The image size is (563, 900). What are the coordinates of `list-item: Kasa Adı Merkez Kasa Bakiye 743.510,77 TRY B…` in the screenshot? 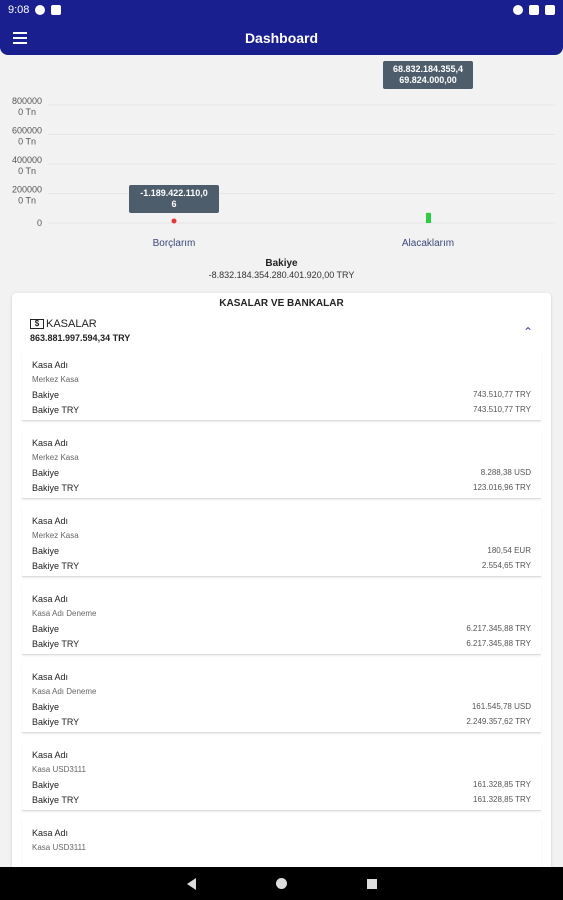 It's located at (281, 386).